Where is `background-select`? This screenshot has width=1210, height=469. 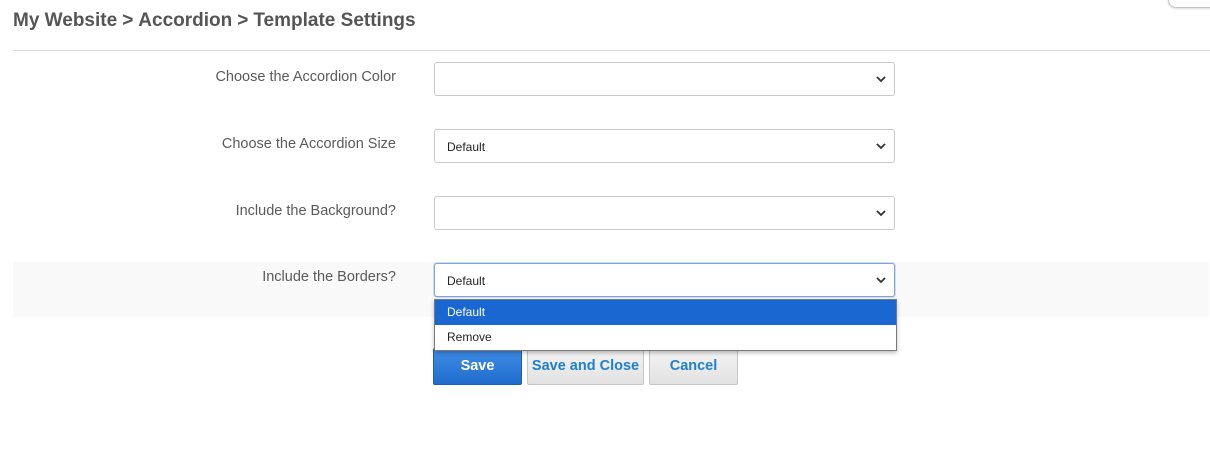
background-select is located at coordinates (664, 213).